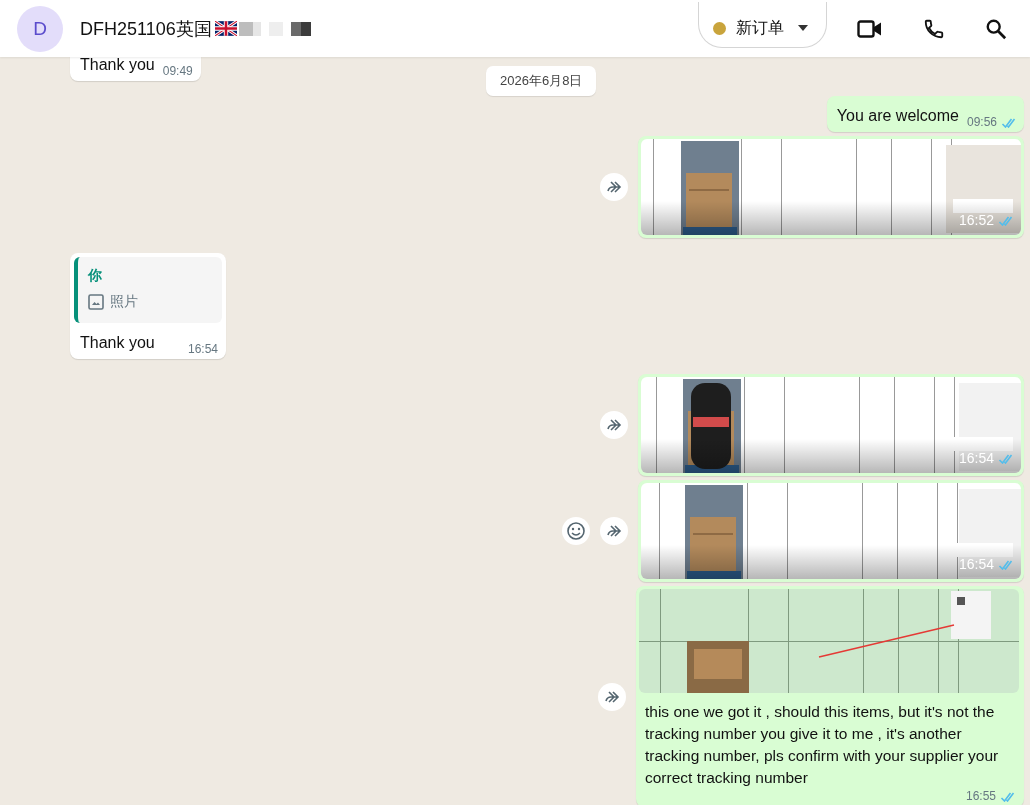  I want to click on message-text: this one we got it , should this items, but it's not the tracking number you give it to me , it's another tracking number, pls confirm with your supplier your correct tracking number, so click(822, 745).